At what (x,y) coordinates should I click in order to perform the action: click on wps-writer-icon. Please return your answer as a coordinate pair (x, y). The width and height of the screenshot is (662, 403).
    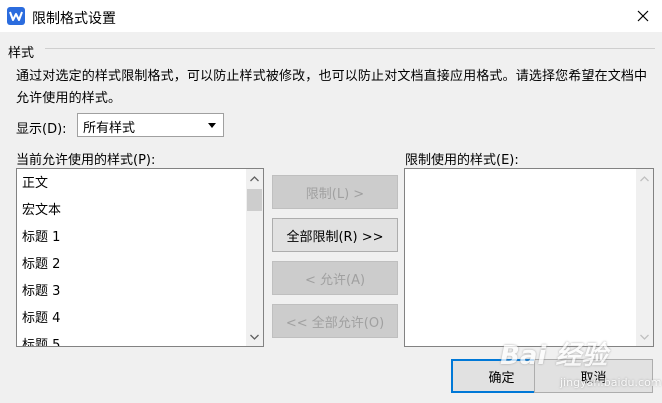
    Looking at the image, I should click on (16, 16).